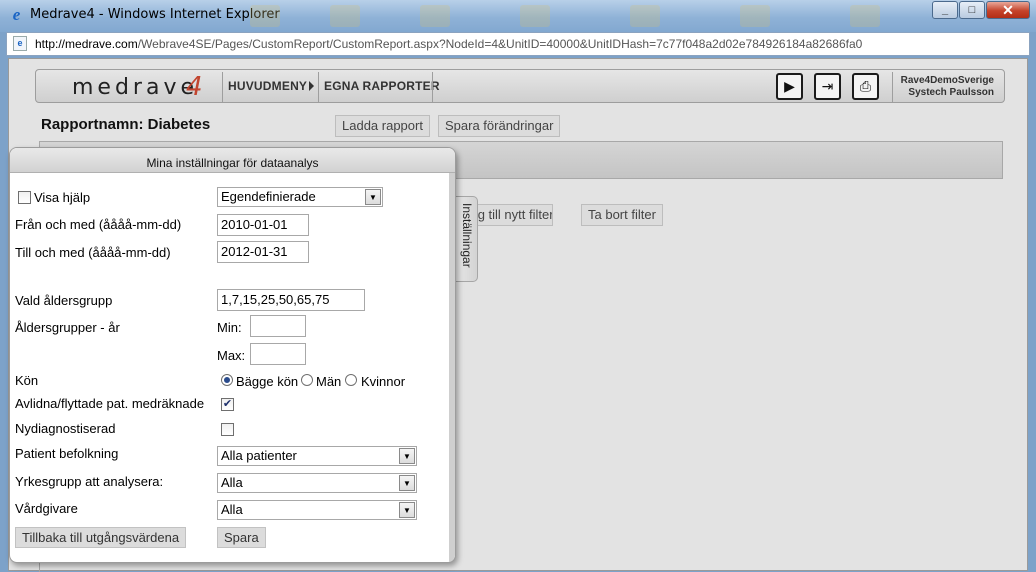 The image size is (1036, 572). What do you see at coordinates (467, 235) in the screenshot?
I see `settings-side-tab-label: Inställningar` at bounding box center [467, 235].